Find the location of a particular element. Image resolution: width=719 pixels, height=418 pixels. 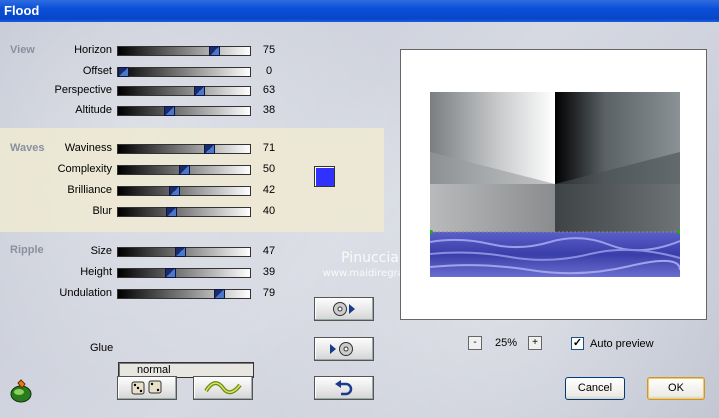

load-preset-button is located at coordinates (344, 349).